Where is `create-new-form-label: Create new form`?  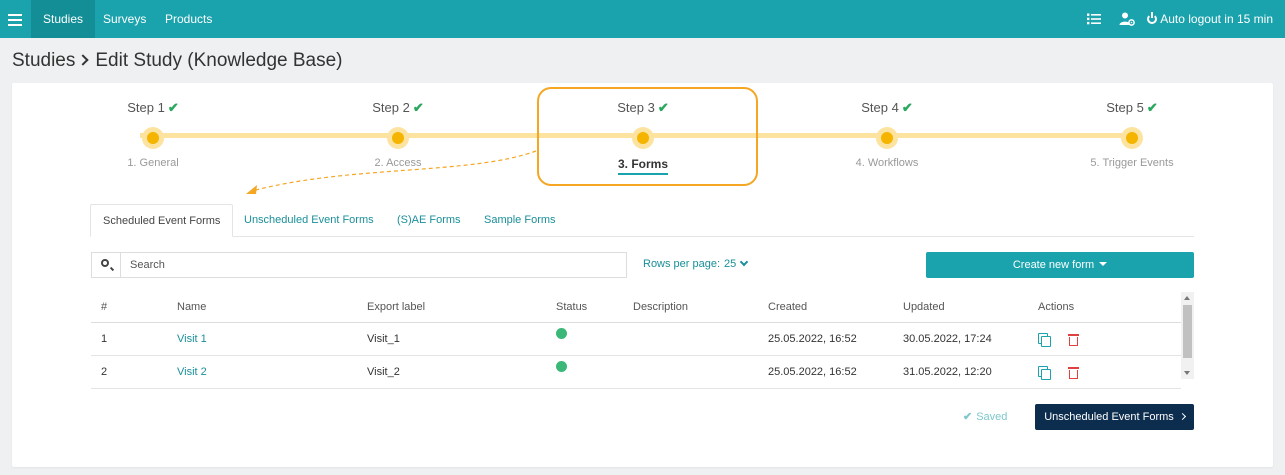 create-new-form-label: Create new form is located at coordinates (1053, 265).